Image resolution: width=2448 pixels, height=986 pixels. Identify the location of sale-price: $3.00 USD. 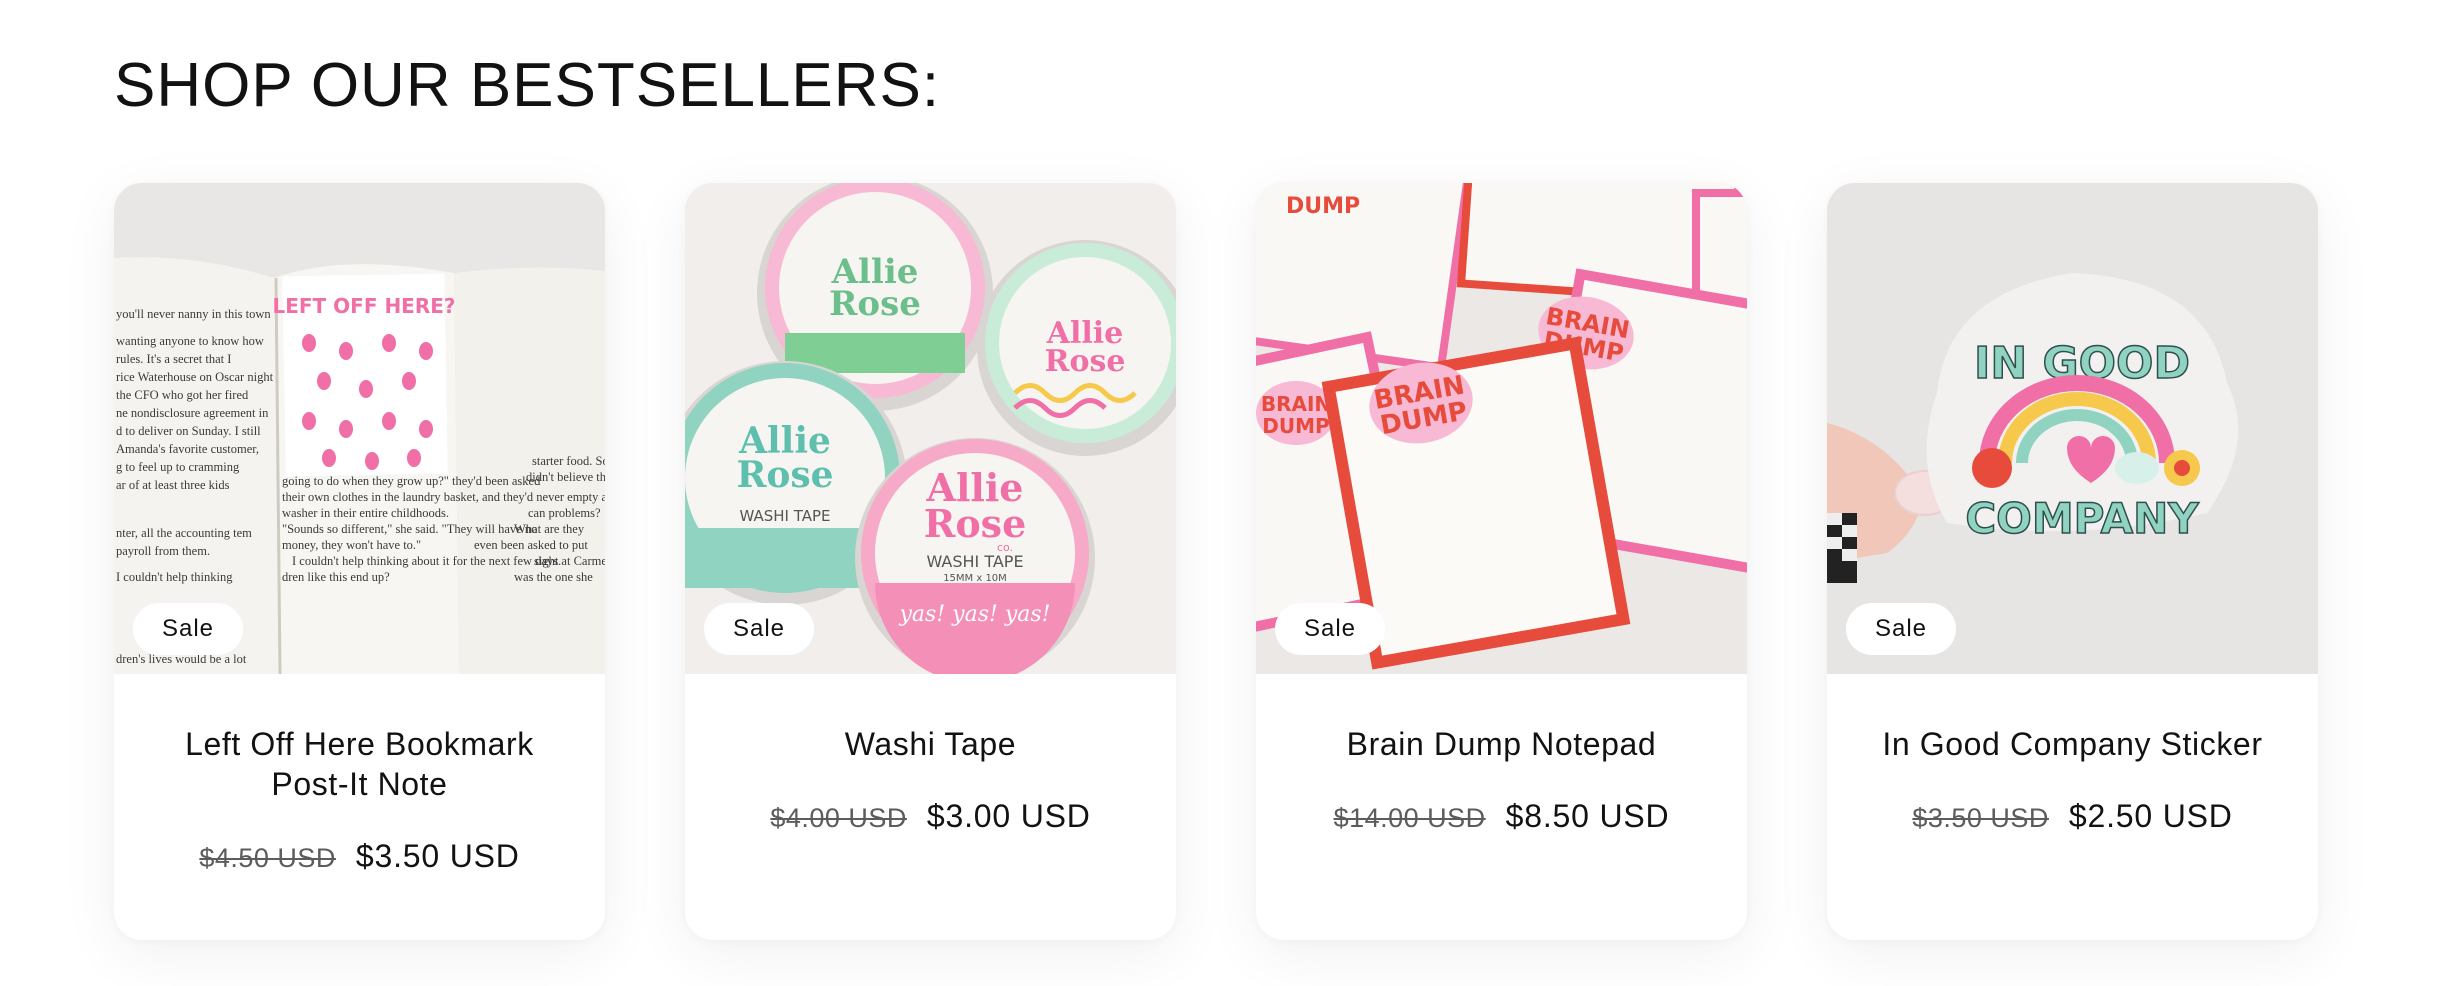
(1008, 816).